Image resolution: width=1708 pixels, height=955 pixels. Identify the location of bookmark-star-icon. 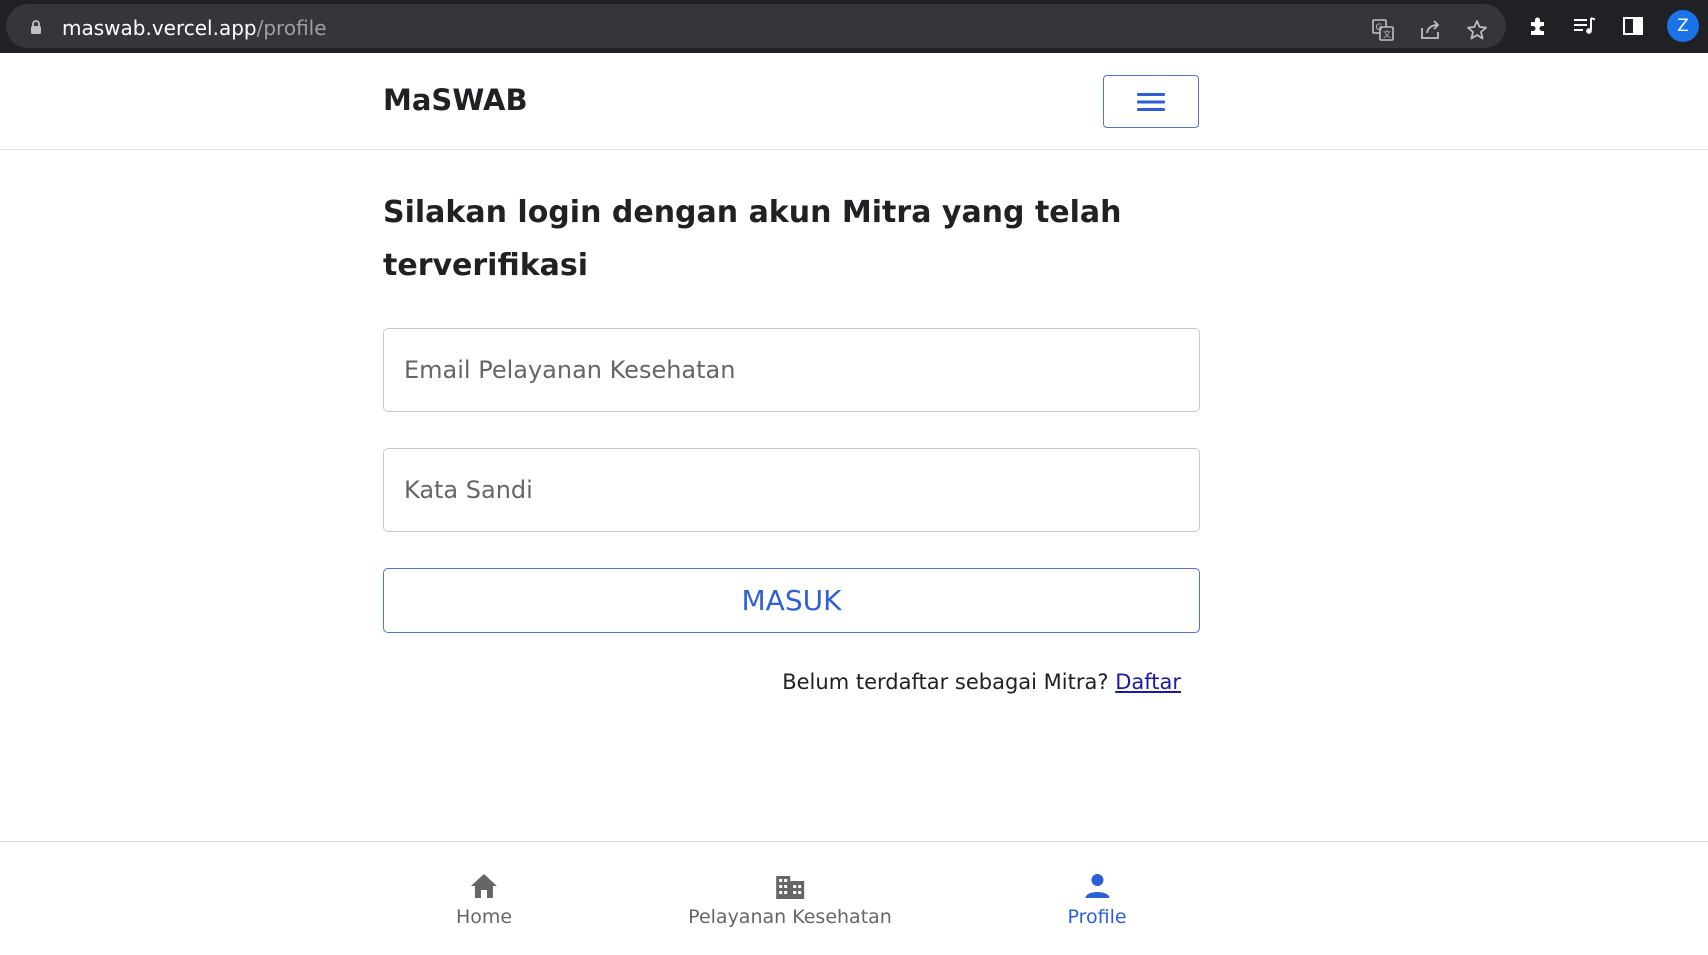
(1477, 30).